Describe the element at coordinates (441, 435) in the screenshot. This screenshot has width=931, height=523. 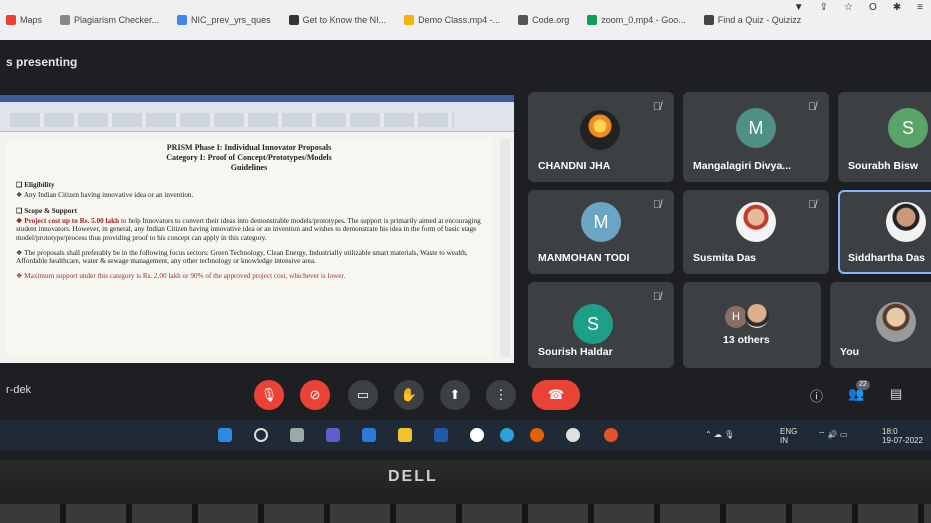
I see `store-icon` at that location.